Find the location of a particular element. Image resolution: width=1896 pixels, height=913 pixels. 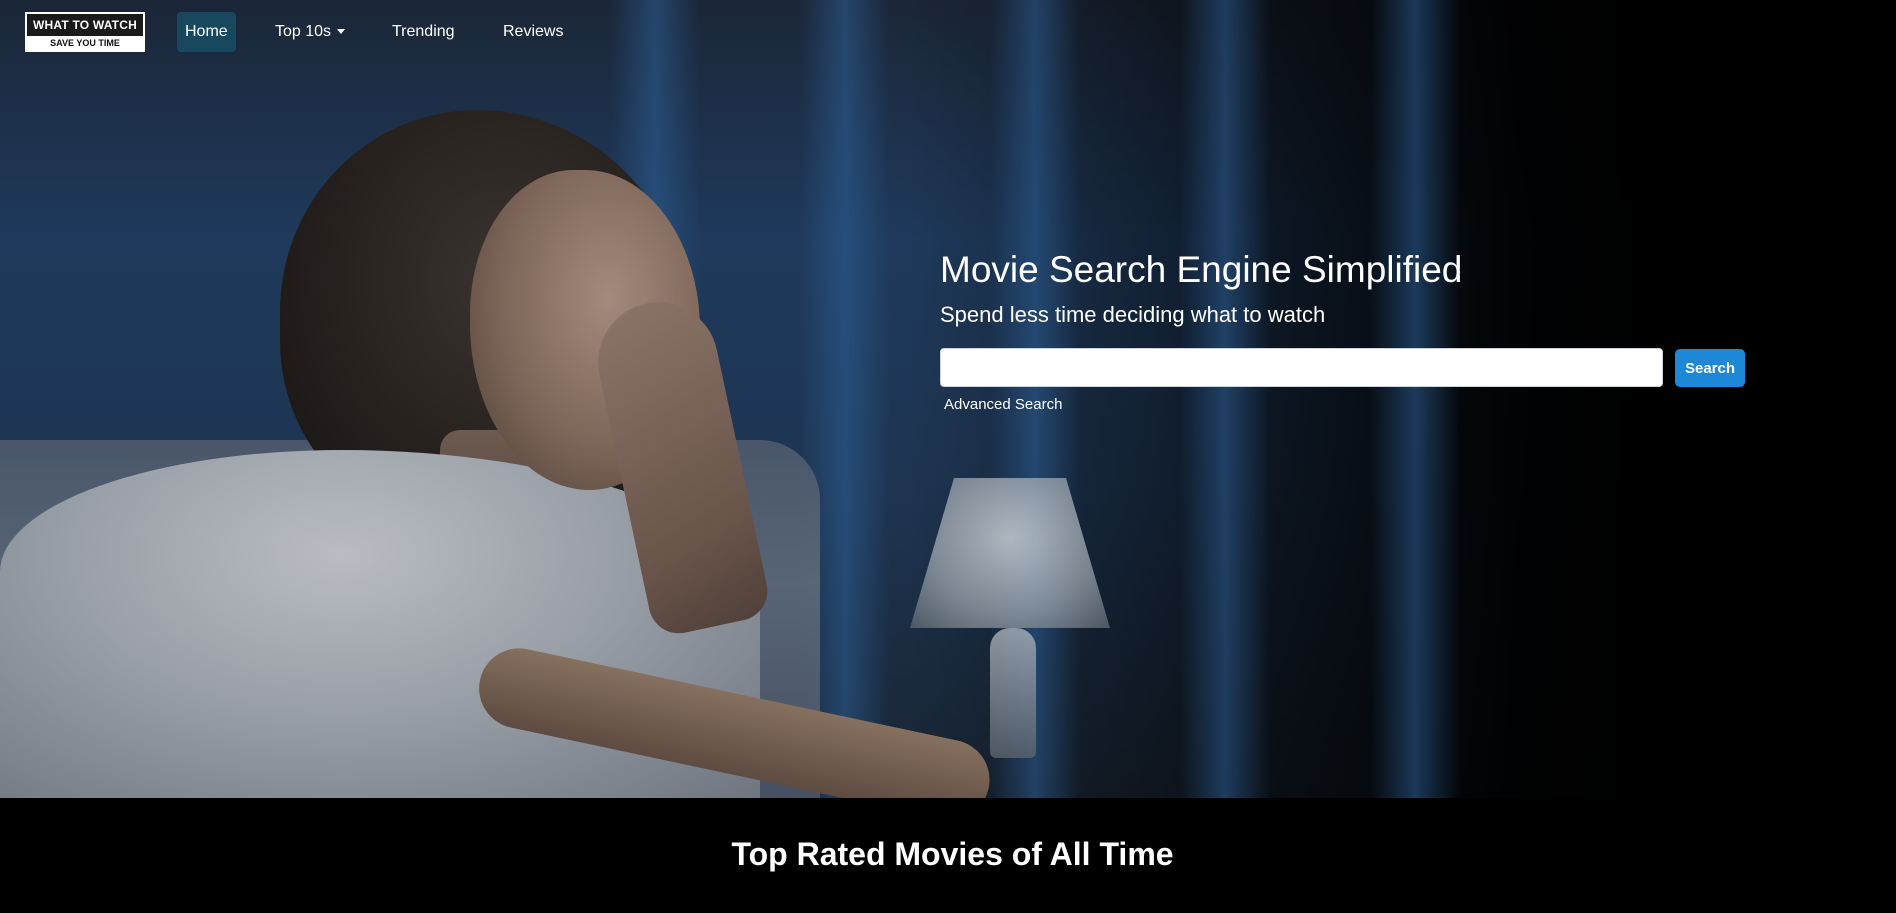

logo-tagline: SAVE YOU TIME is located at coordinates (85, 43).